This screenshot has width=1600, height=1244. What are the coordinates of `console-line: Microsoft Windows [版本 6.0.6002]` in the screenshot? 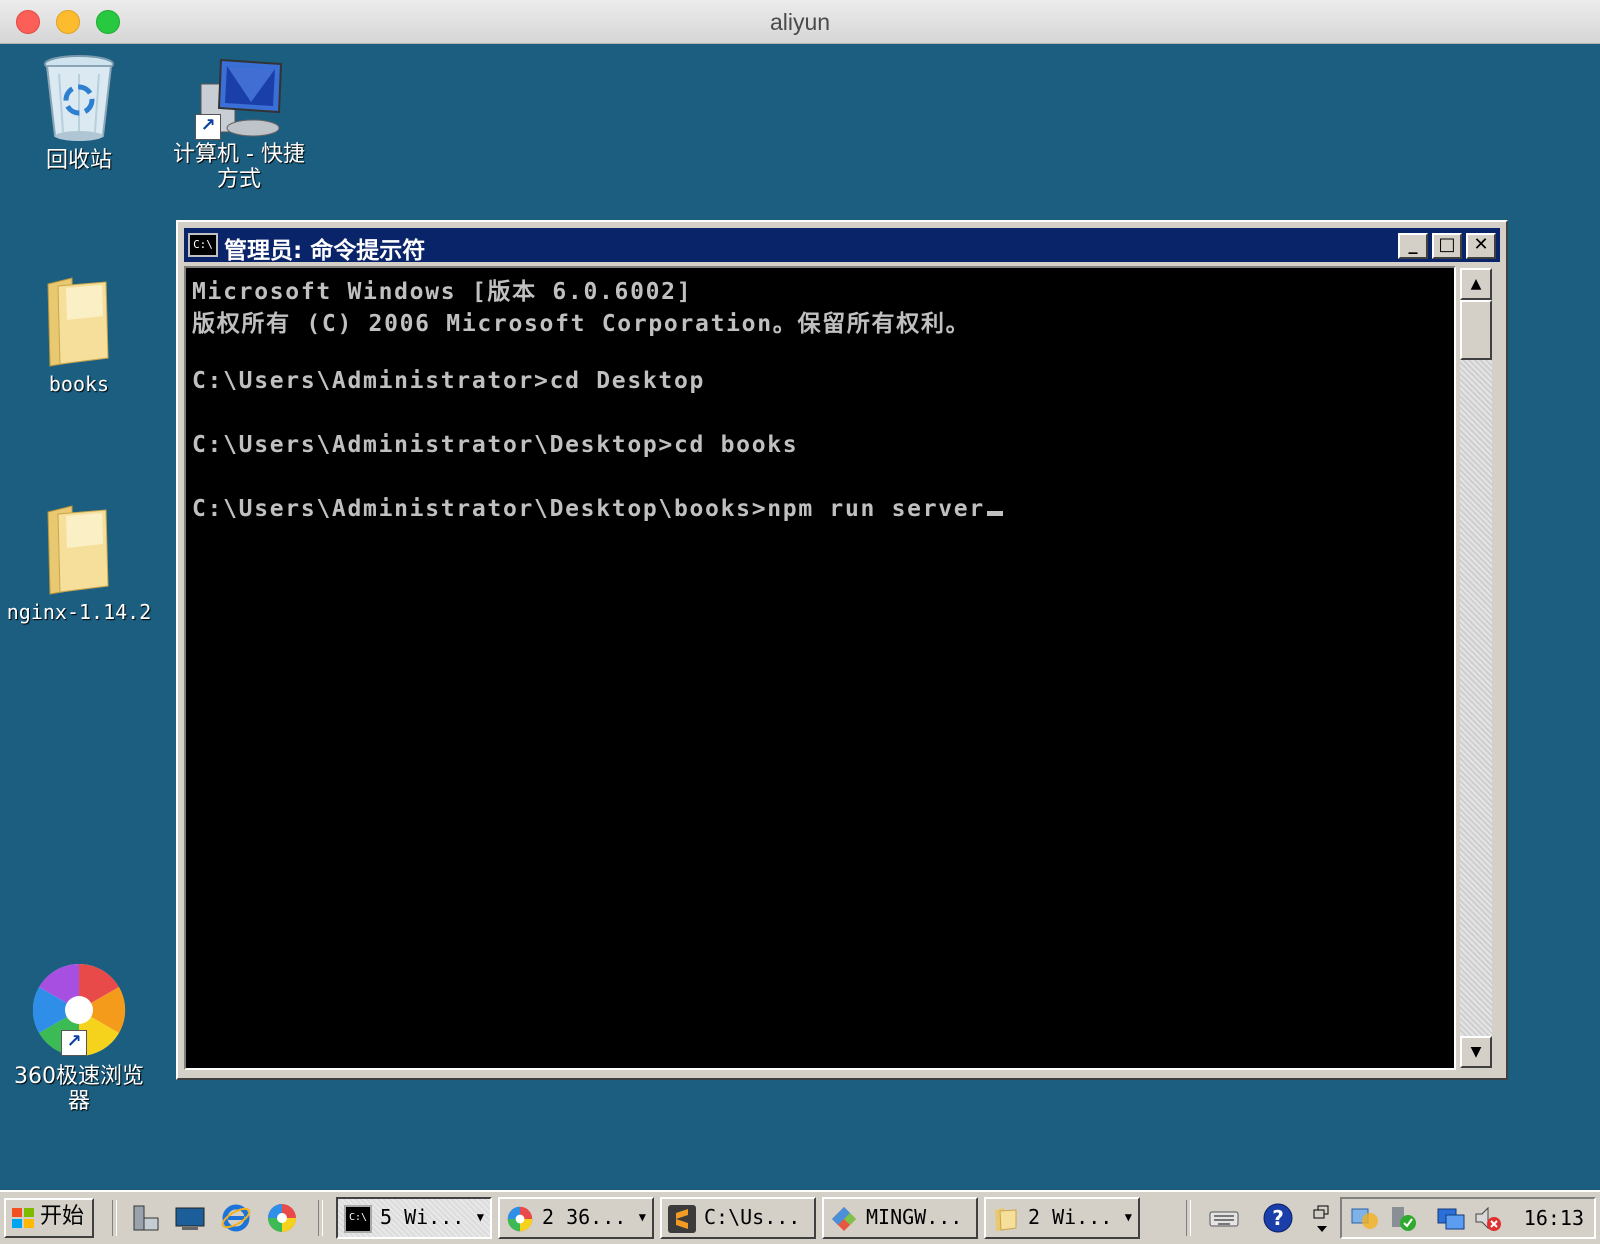 It's located at (442, 292).